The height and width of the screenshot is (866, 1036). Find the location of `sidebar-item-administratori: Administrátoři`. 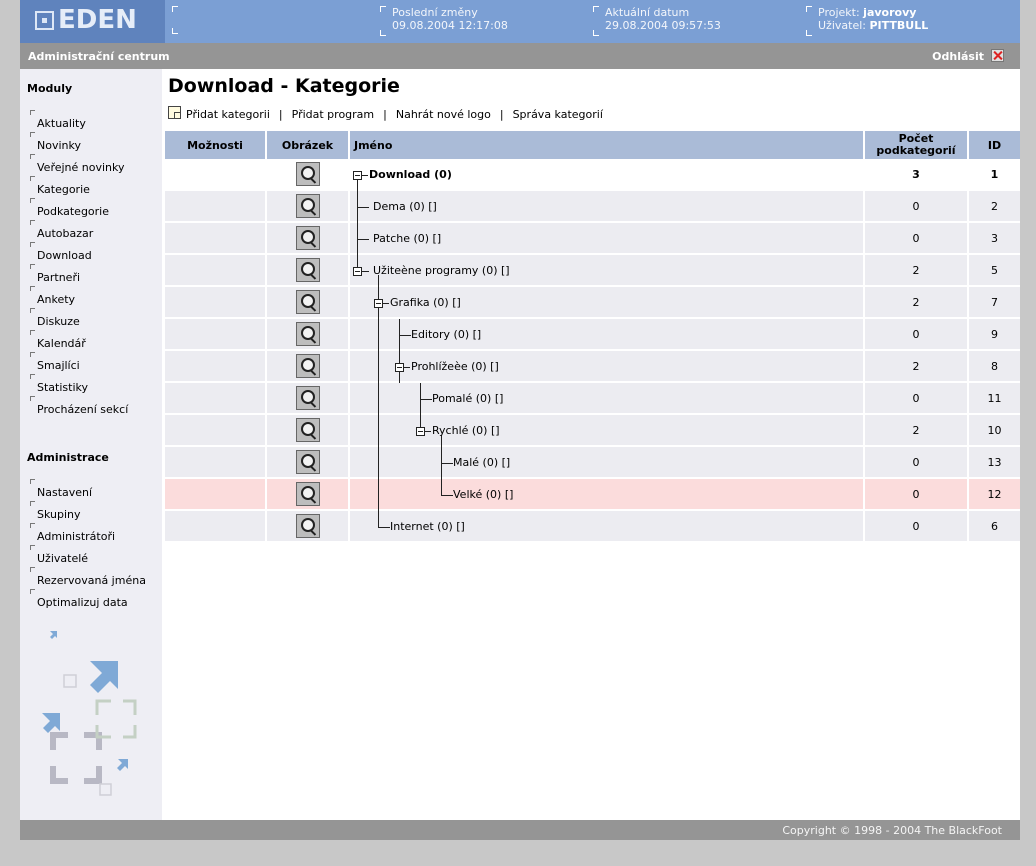

sidebar-item-administratori: Administrátoři is located at coordinates (72, 533).